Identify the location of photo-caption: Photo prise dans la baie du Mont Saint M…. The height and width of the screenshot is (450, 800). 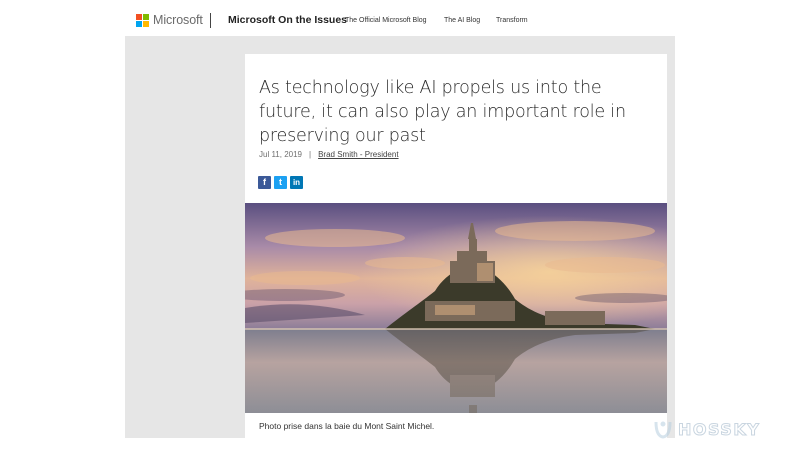
(347, 426).